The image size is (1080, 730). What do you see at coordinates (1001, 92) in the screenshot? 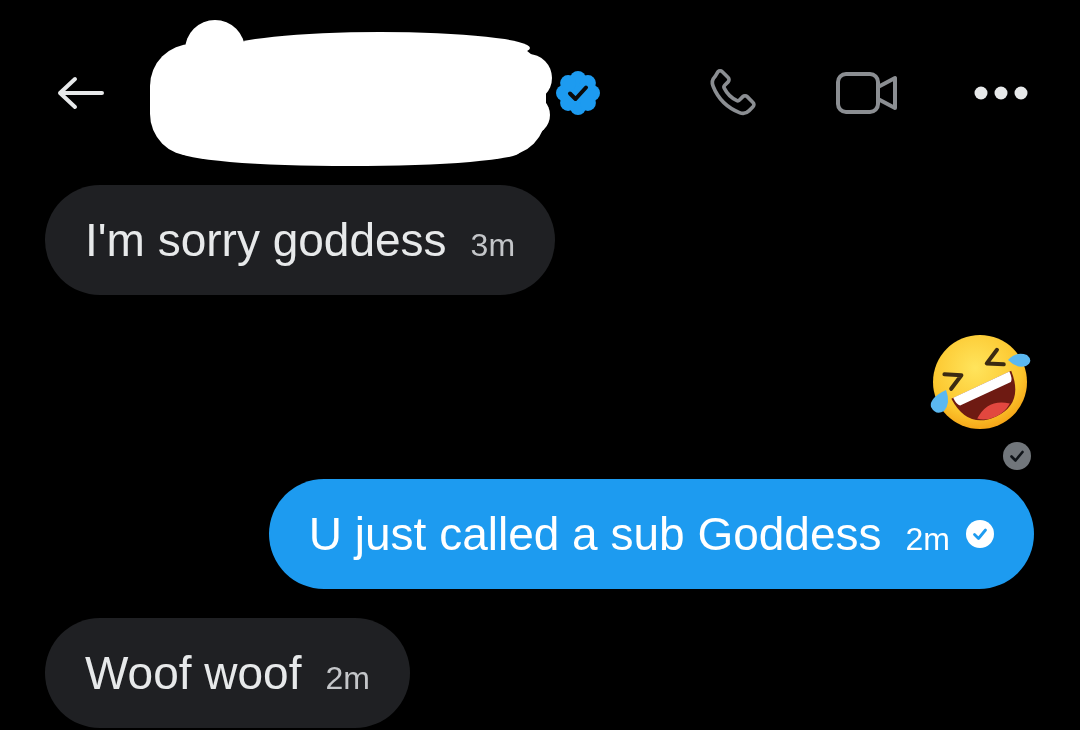
I see `more-options-icon` at bounding box center [1001, 92].